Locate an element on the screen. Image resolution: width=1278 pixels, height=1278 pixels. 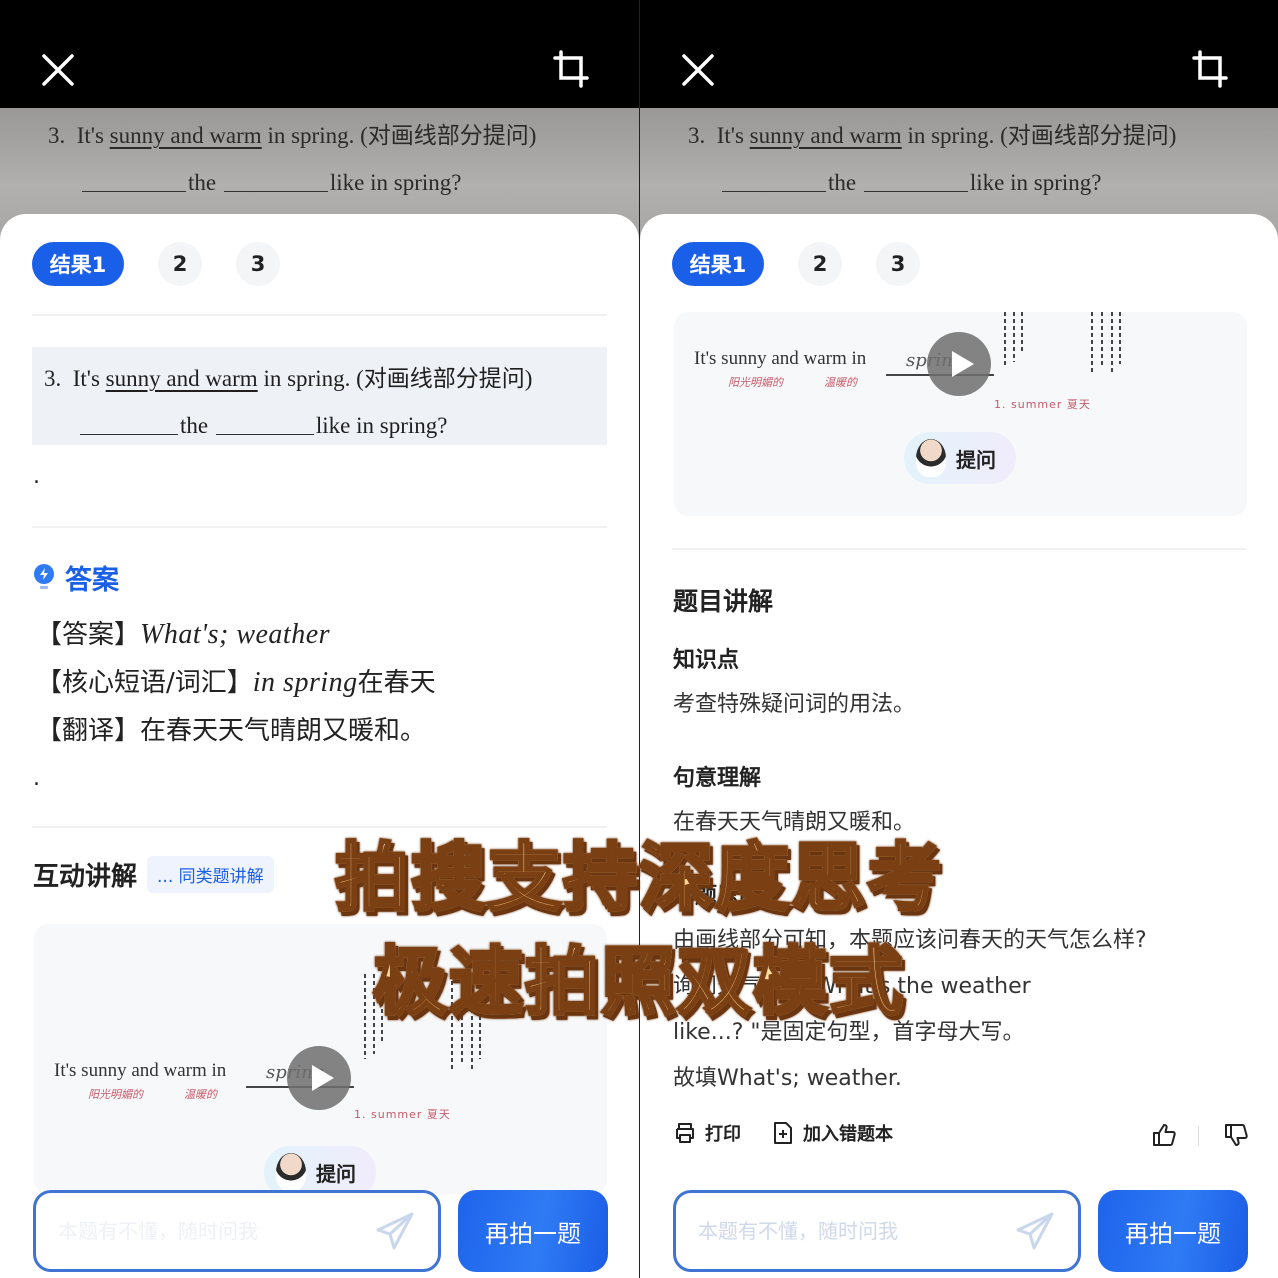
answer-line-answer: 【答案】What's; weather is located at coordinates (183, 634).